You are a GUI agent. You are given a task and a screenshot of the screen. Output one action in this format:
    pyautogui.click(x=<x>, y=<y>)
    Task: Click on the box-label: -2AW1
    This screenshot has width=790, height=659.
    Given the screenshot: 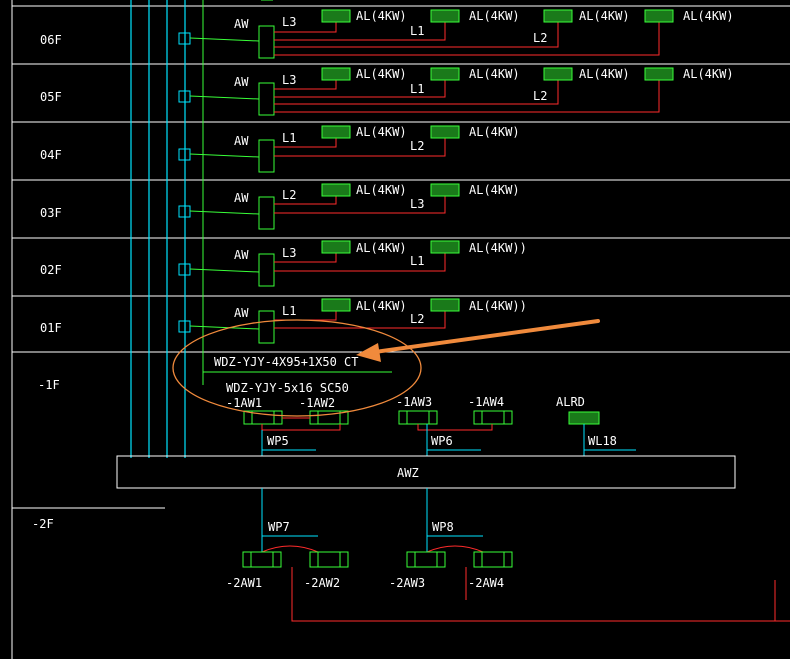 What is the action you would take?
    pyautogui.click(x=244, y=583)
    